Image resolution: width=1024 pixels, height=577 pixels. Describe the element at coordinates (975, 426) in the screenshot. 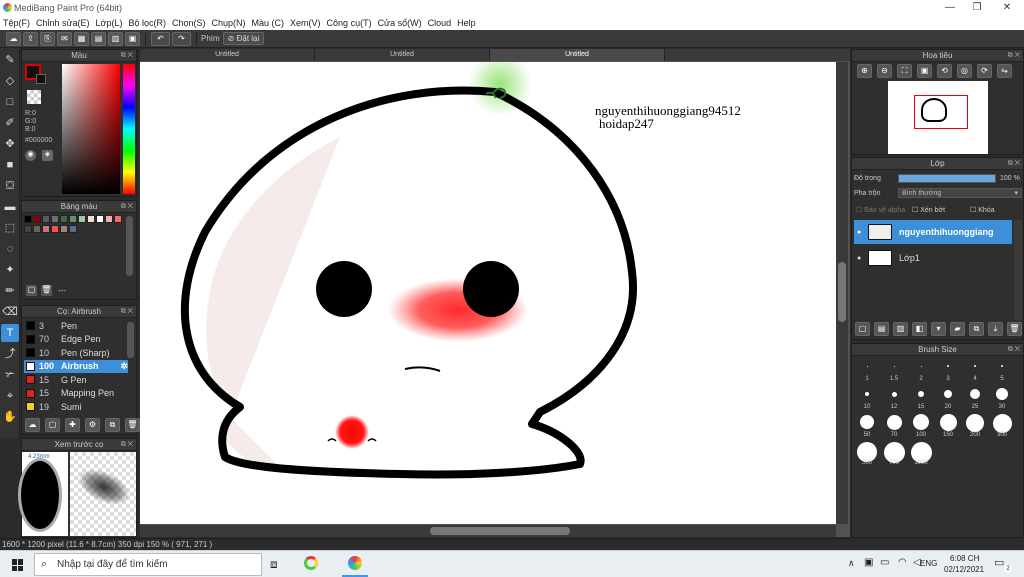

I see `brush-size-option: 200` at that location.